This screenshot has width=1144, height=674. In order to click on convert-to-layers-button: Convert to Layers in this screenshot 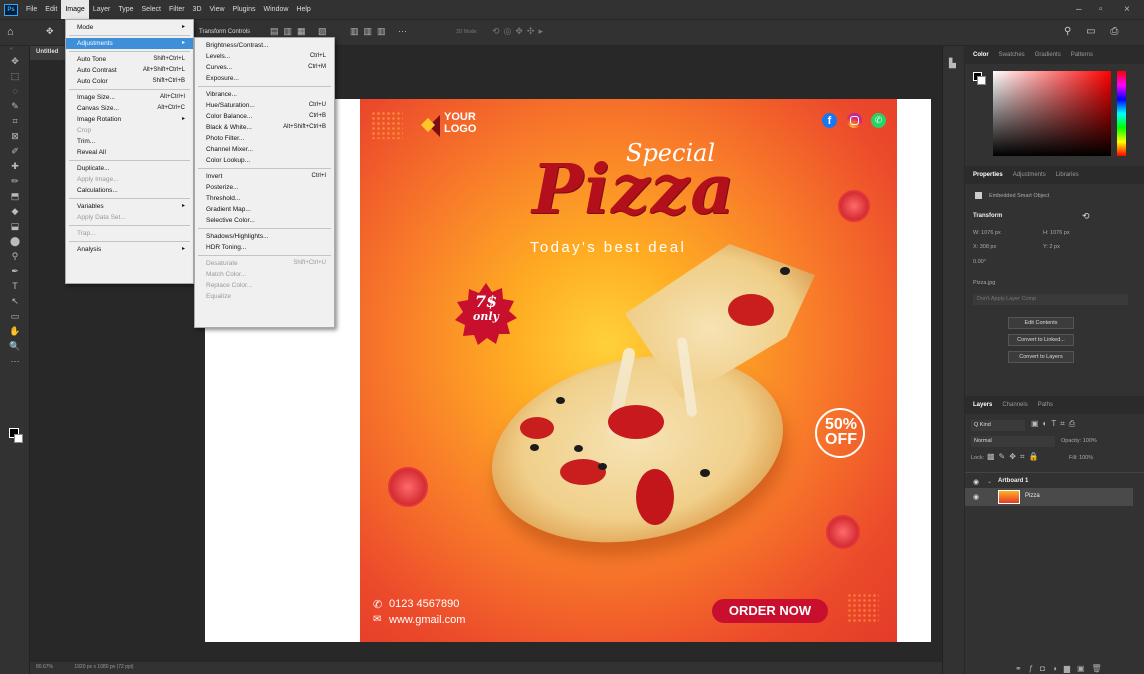, I will do `click(1041, 357)`.